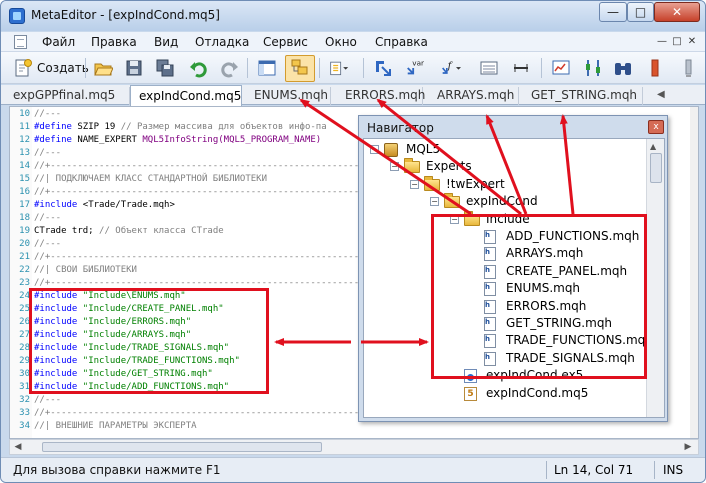 The image size is (706, 483). I want to click on arrow-to-enums-tab, so click(385, 157).